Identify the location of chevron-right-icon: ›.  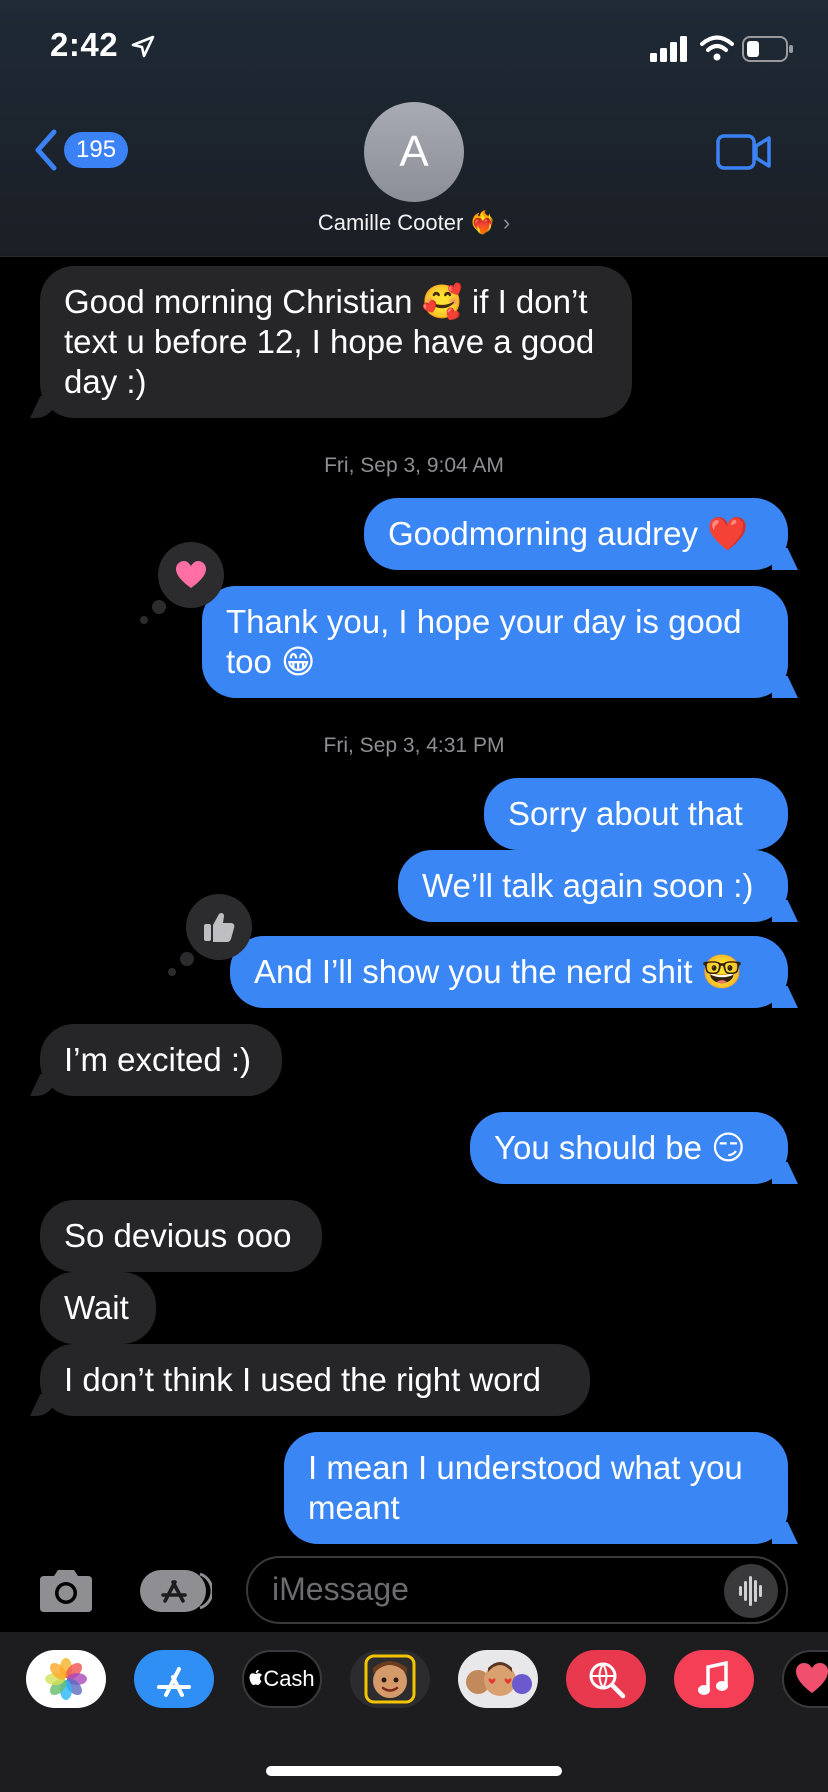
(506, 222).